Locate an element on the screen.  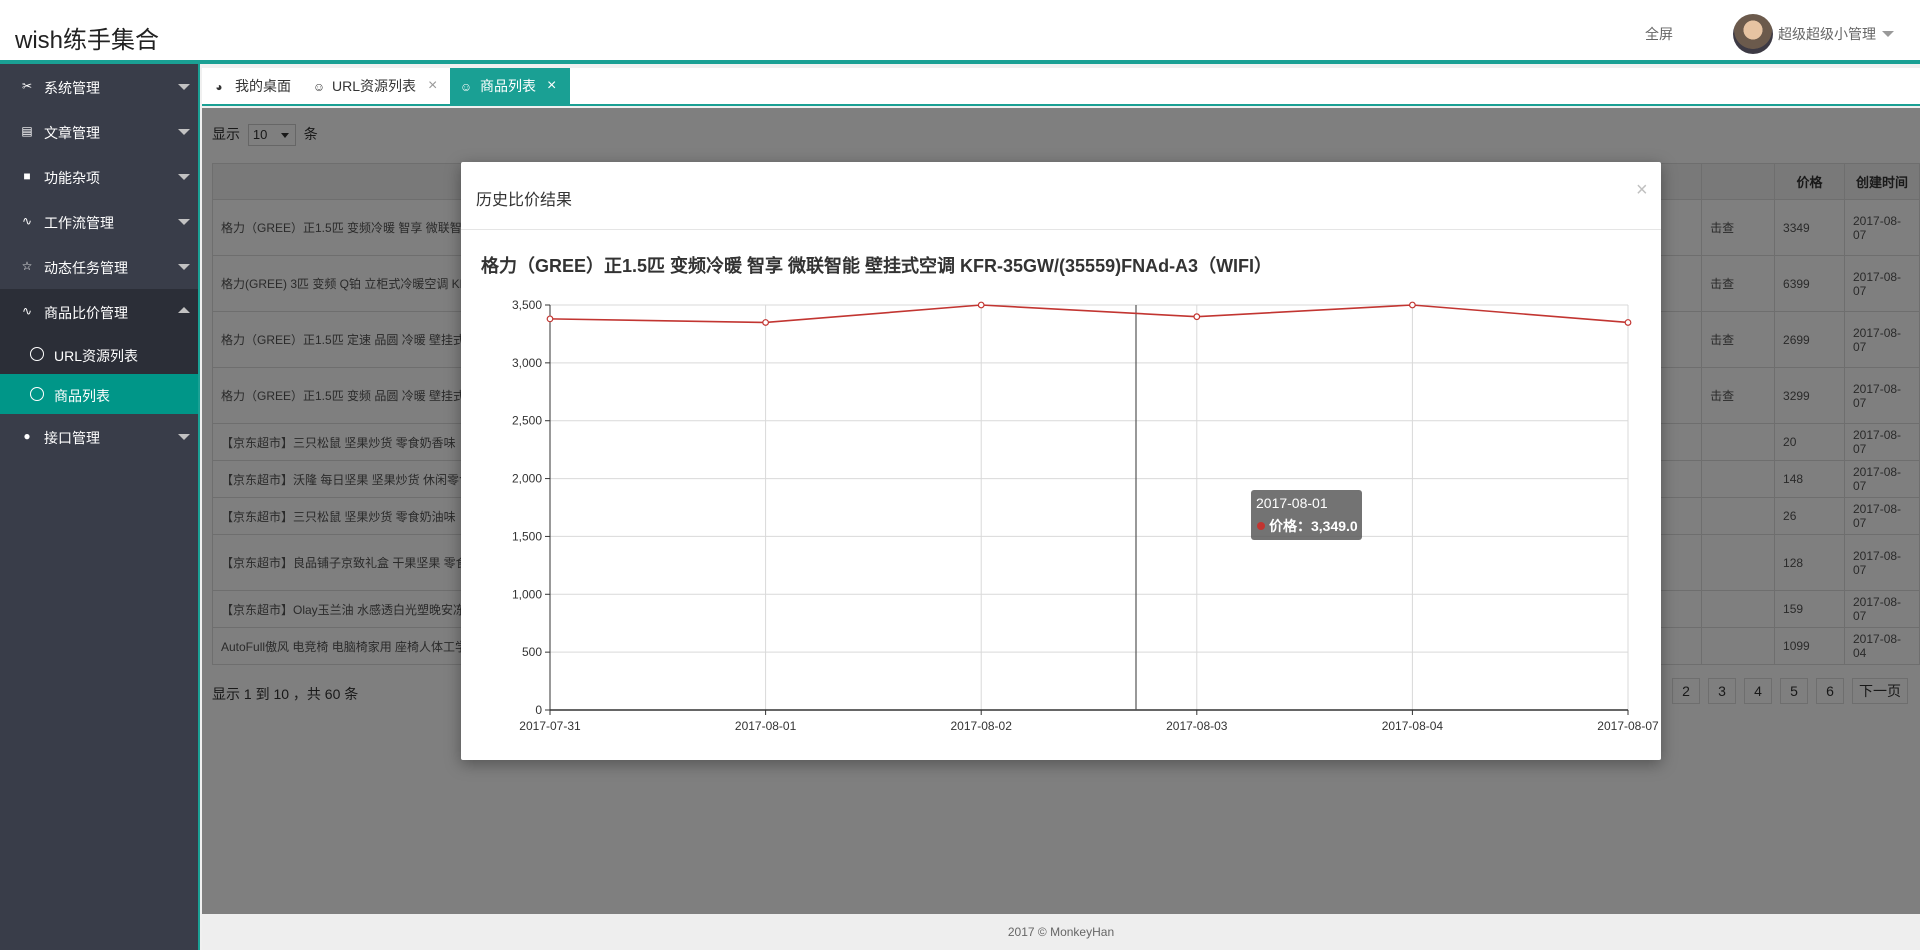
y-tick-label: 3,000 is located at coordinates (527, 363).